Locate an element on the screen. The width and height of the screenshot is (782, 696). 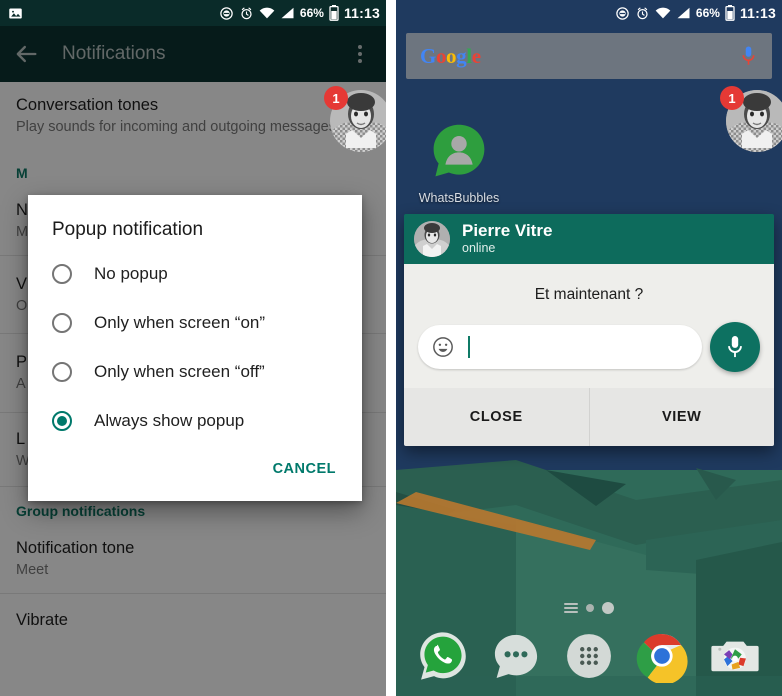
app-drawer-icon is located at coordinates (589, 656).